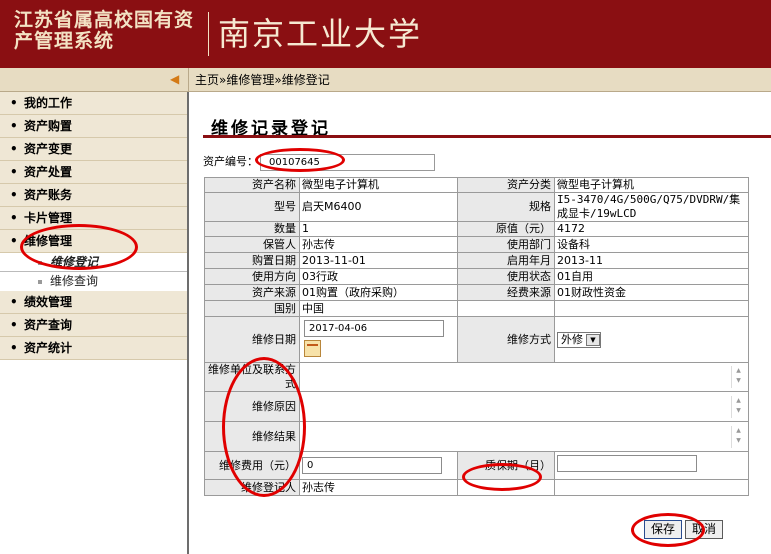 This screenshot has width=771, height=554. I want to click on university-name: 南京工业大学, so click(320, 34).